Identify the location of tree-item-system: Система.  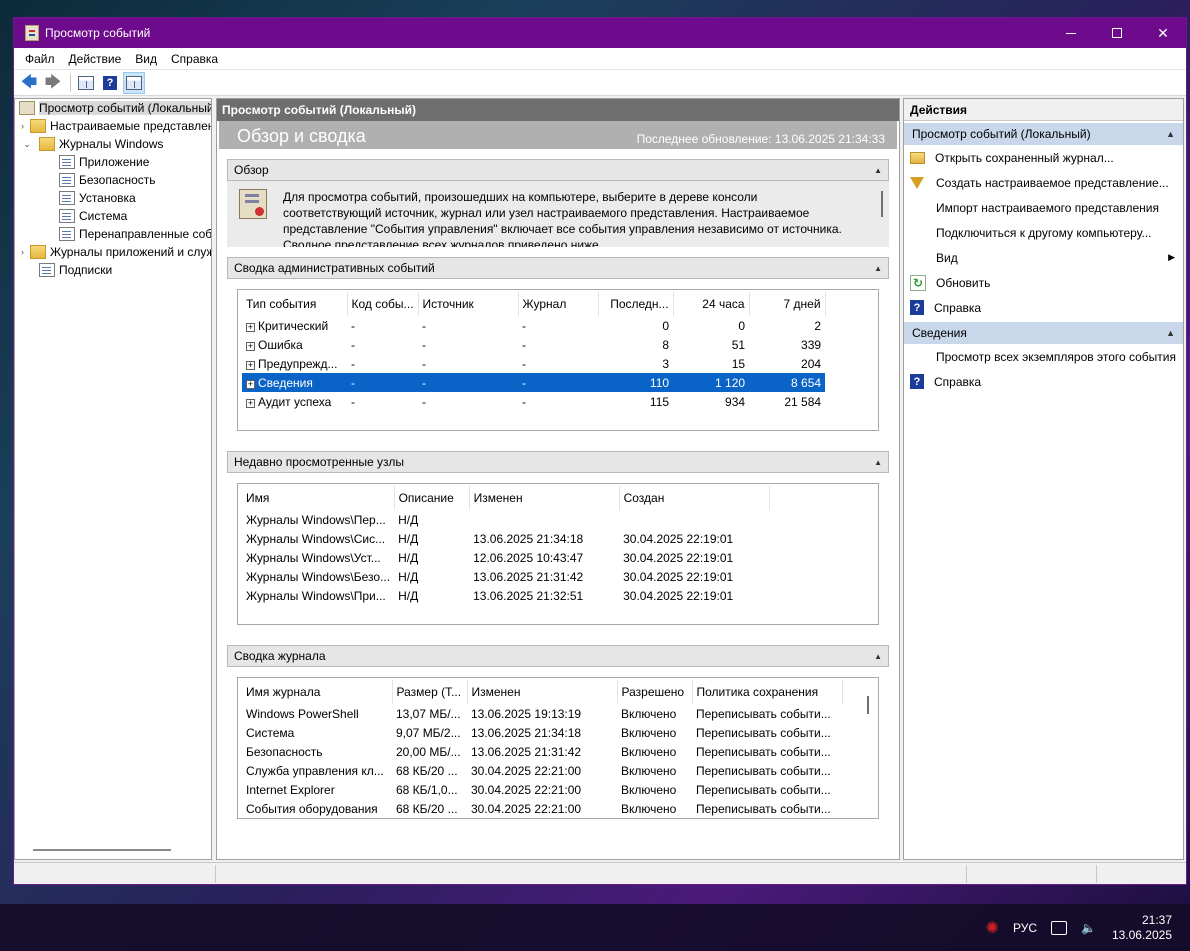
(113, 216).